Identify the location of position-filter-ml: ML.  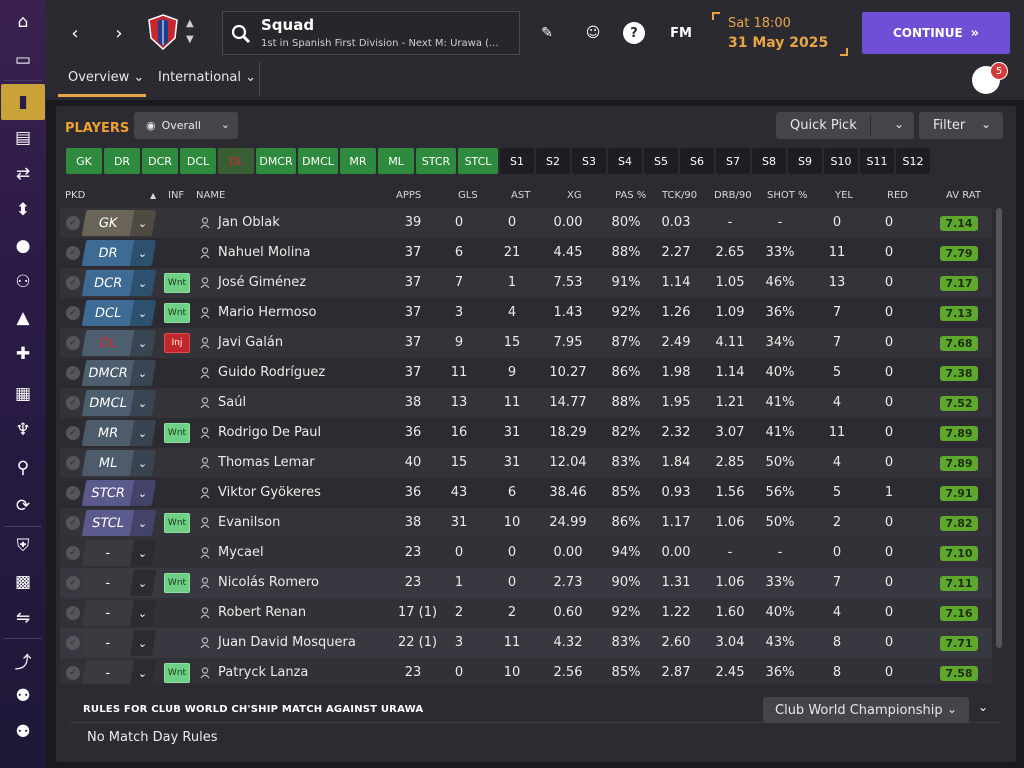
(396, 161).